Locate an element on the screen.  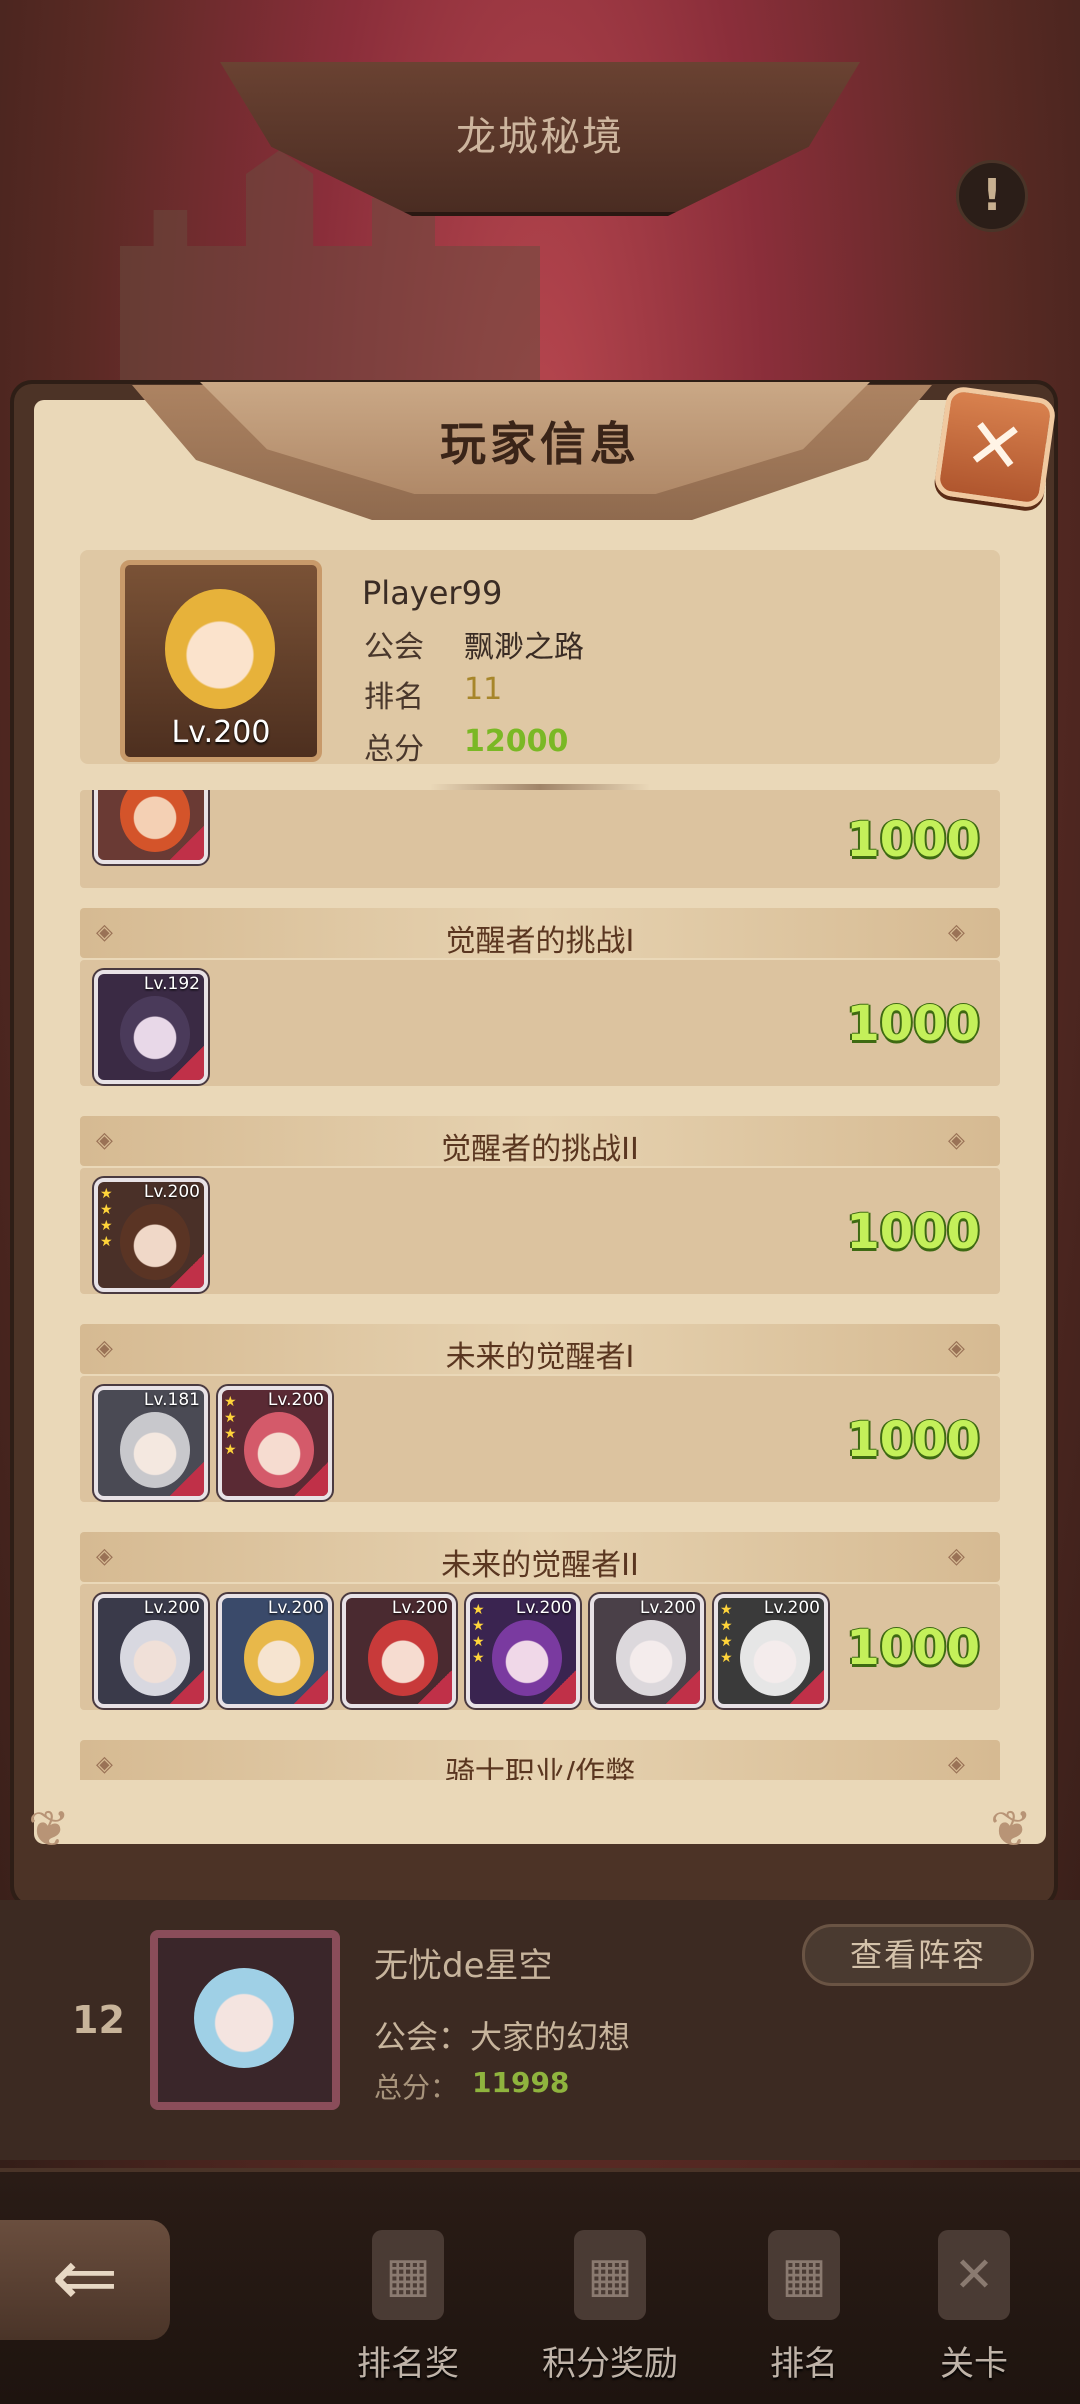
list-item: Lv.192 1000 is located at coordinates (540, 1023).